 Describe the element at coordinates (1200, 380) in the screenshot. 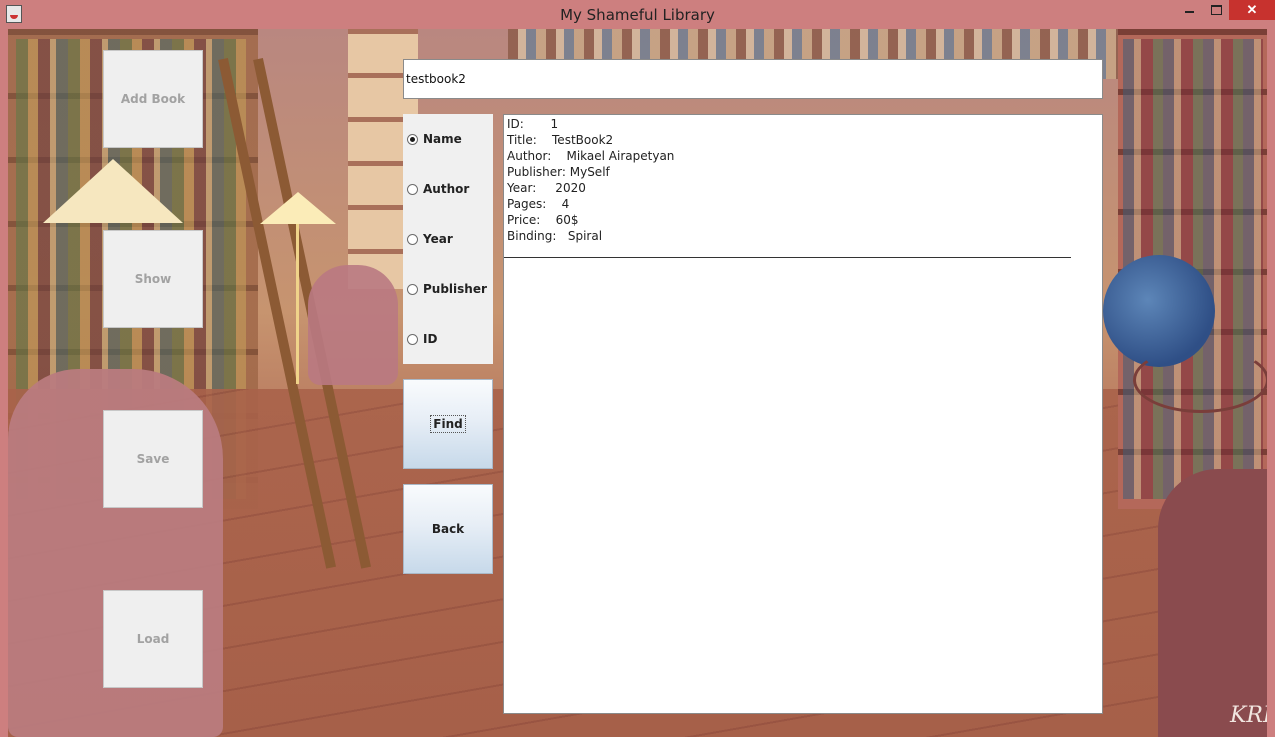

I see `globe-stand` at that location.